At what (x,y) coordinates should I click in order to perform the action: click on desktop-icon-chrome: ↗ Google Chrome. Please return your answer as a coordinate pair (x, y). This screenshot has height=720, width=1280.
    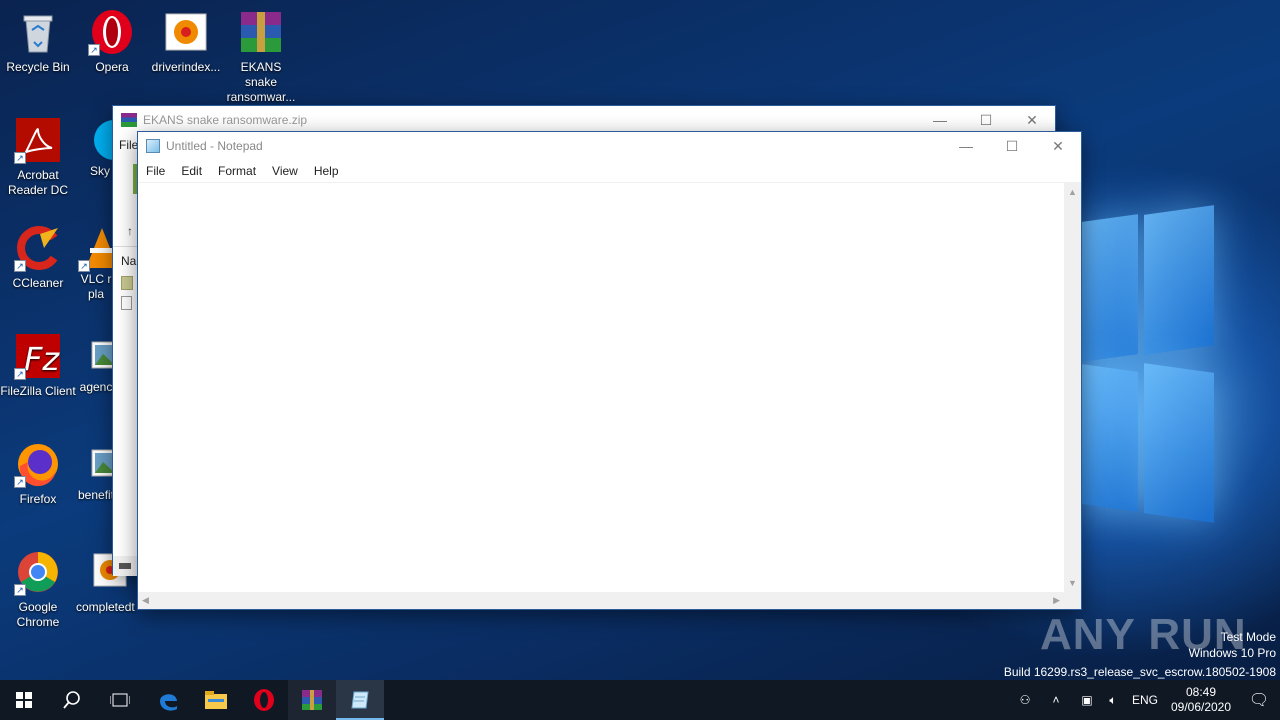
    Looking at the image, I should click on (38, 589).